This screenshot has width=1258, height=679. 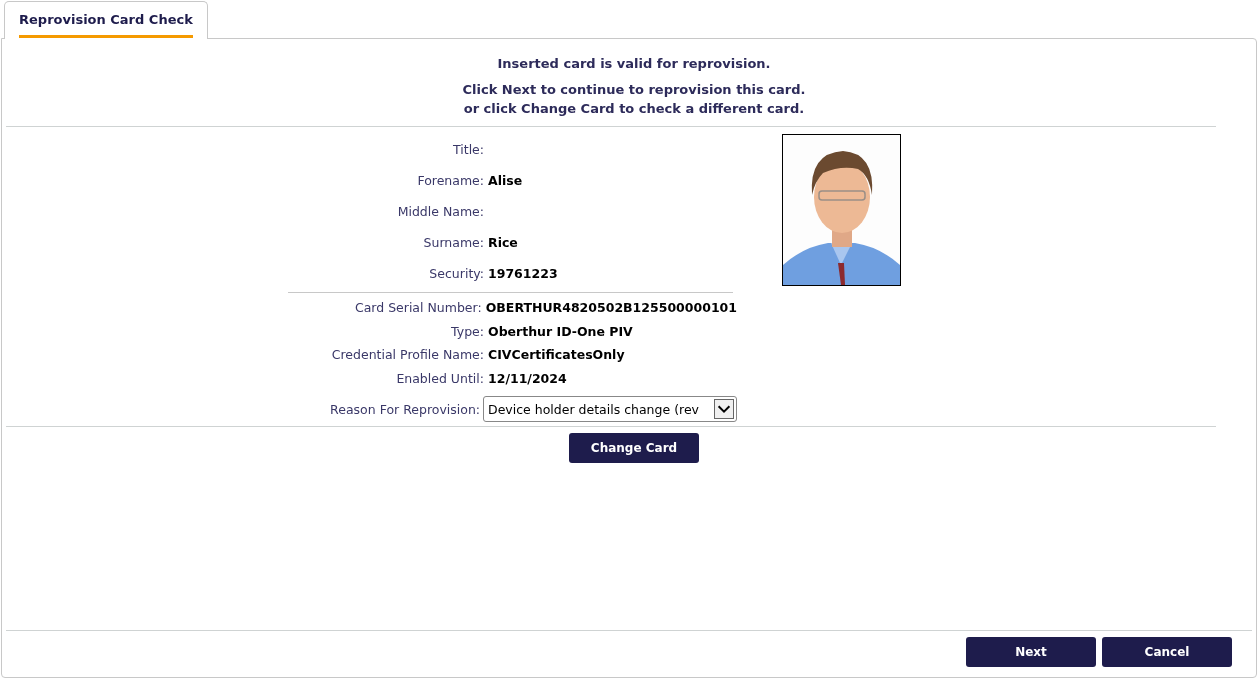 I want to click on field-value: 19761223, so click(x=522, y=273).